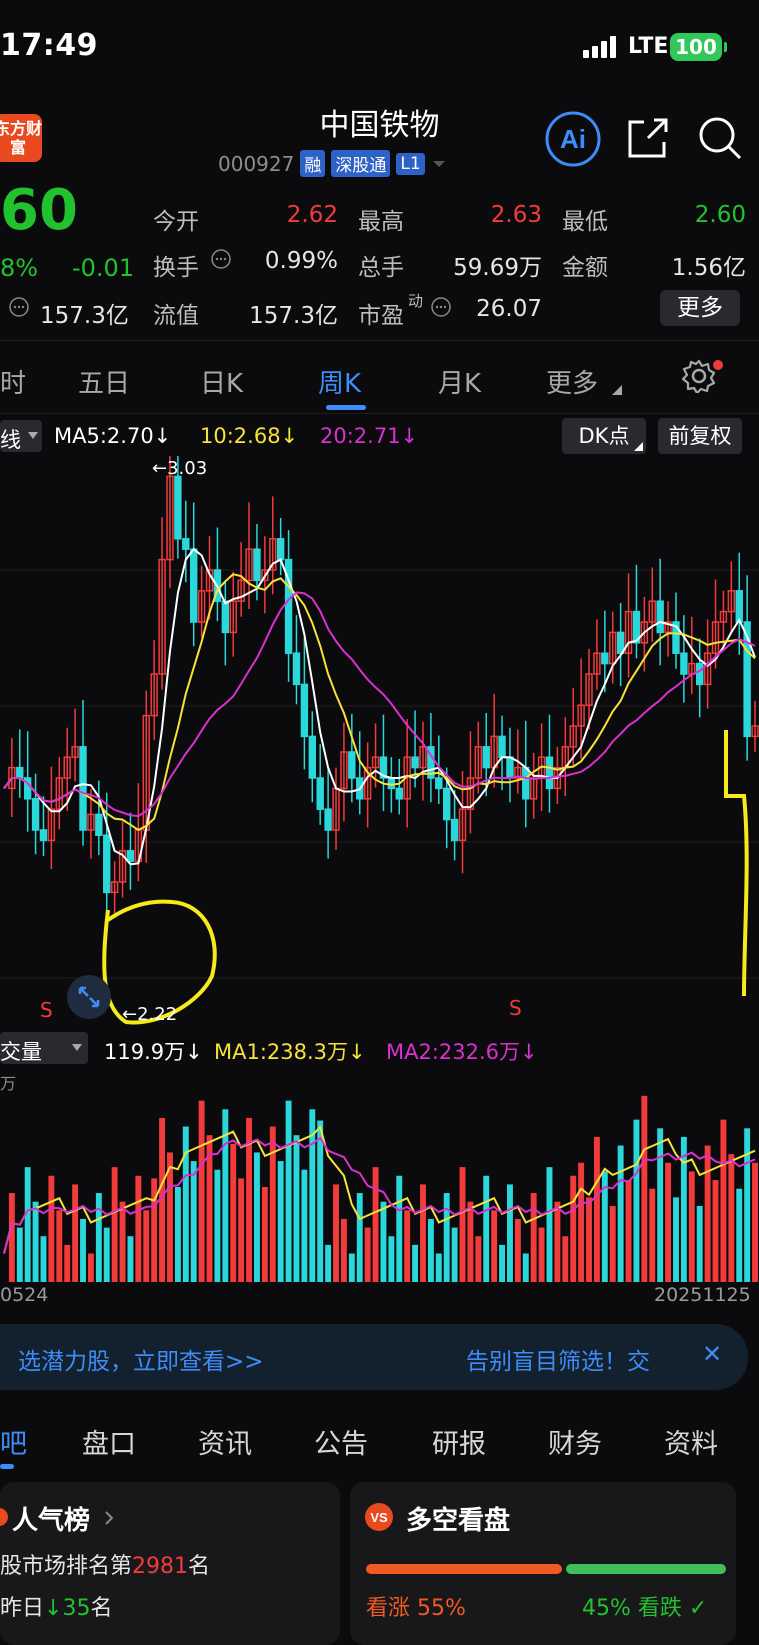 The image size is (759, 1645). Describe the element at coordinates (558, 1359) in the screenshot. I see `banner-right-text: 告别盲目筛选！交` at that location.